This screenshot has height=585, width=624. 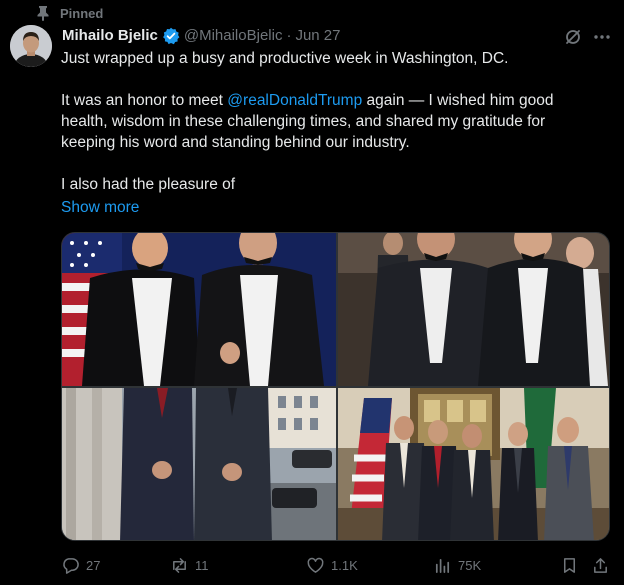 I want to click on repost-count: 11, so click(x=202, y=565).